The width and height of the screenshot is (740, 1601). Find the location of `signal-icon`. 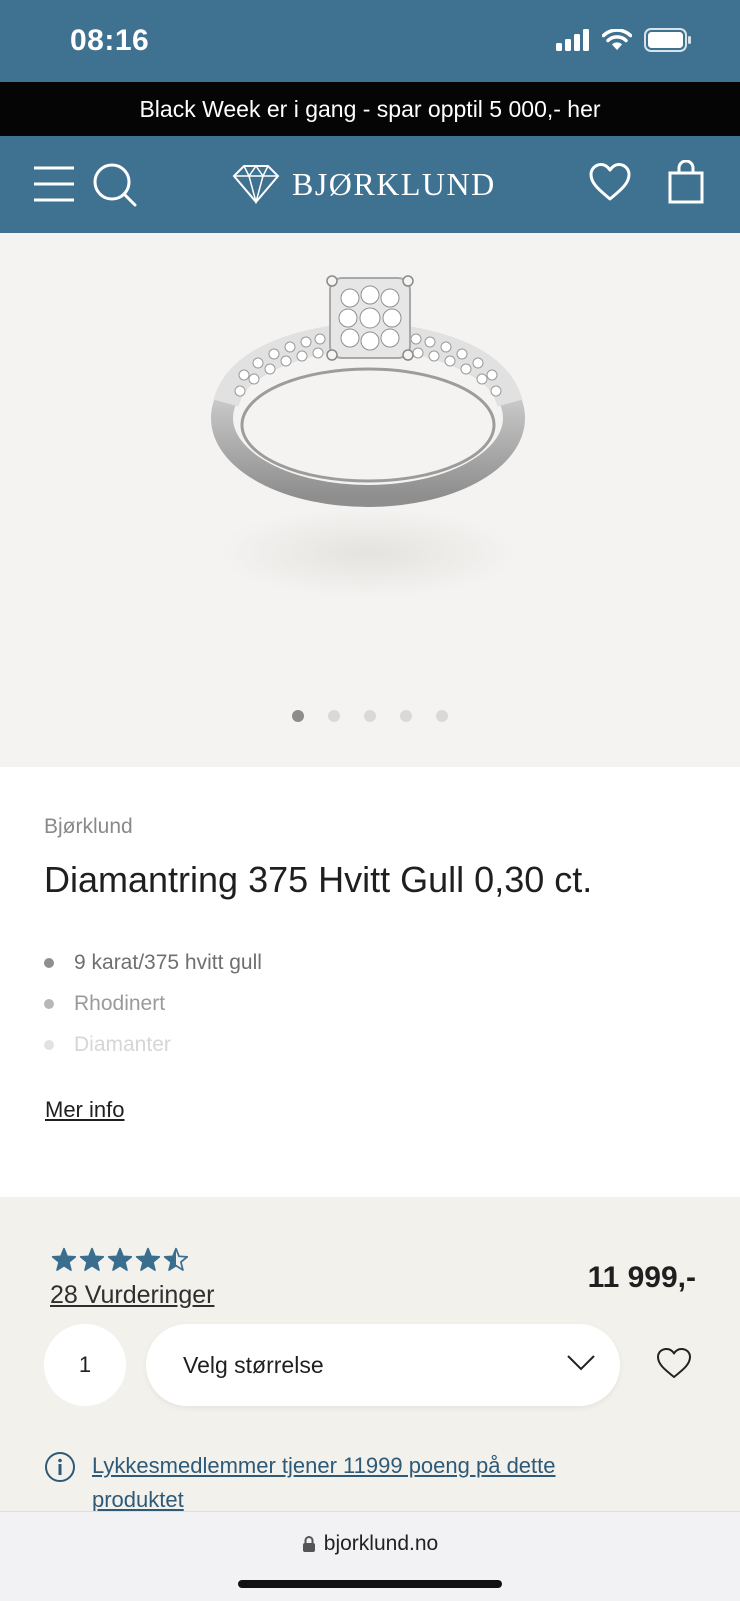

signal-icon is located at coordinates (572, 40).